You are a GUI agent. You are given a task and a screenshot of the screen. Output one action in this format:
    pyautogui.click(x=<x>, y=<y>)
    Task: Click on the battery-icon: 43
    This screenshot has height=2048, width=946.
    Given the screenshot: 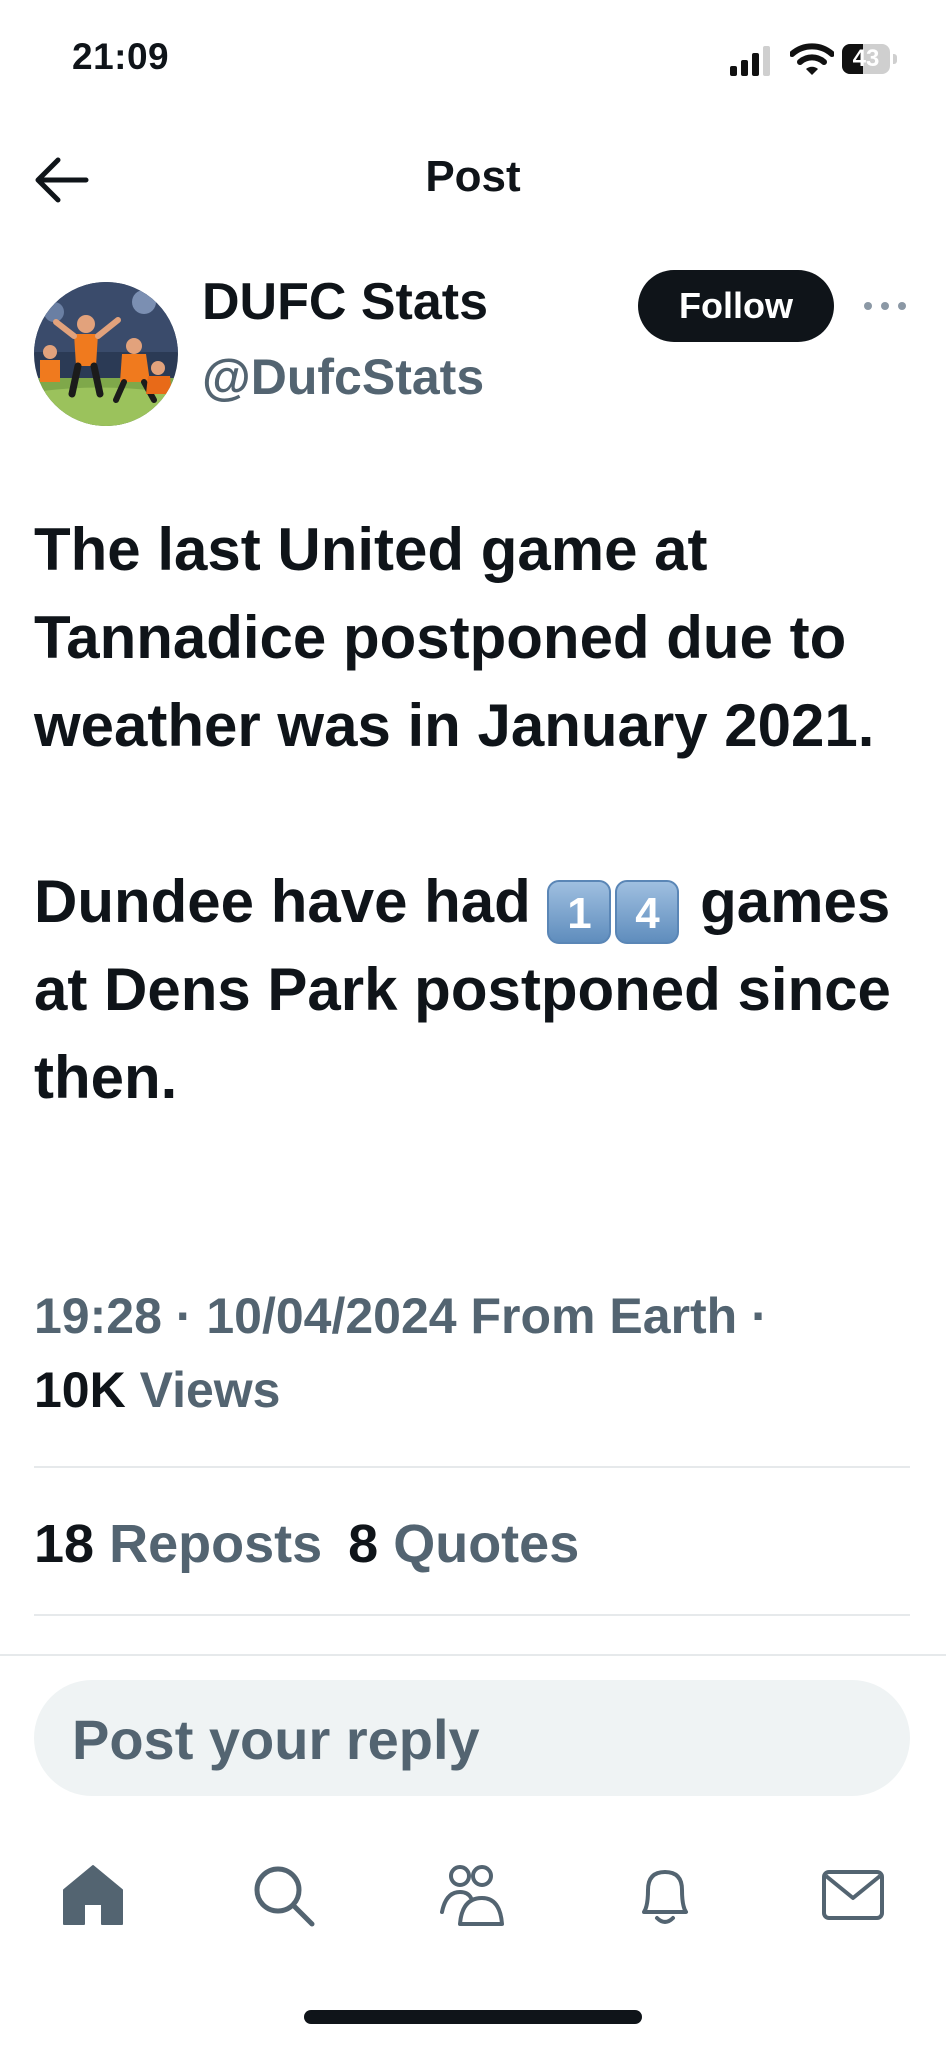 What is the action you would take?
    pyautogui.click(x=870, y=59)
    